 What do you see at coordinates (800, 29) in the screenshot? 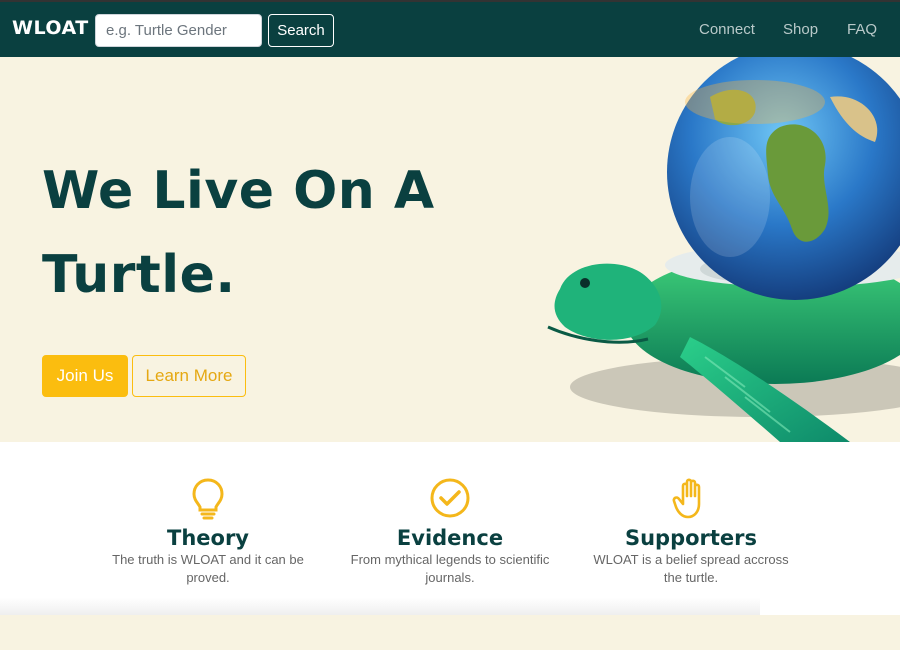
I see `nav-link-shop: Shop` at bounding box center [800, 29].